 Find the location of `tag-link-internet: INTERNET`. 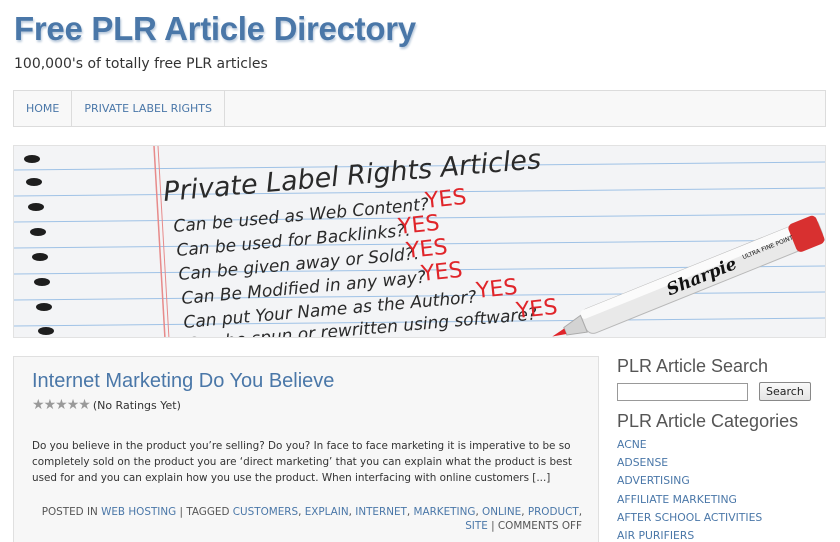

tag-link-internet: INTERNET is located at coordinates (381, 512).